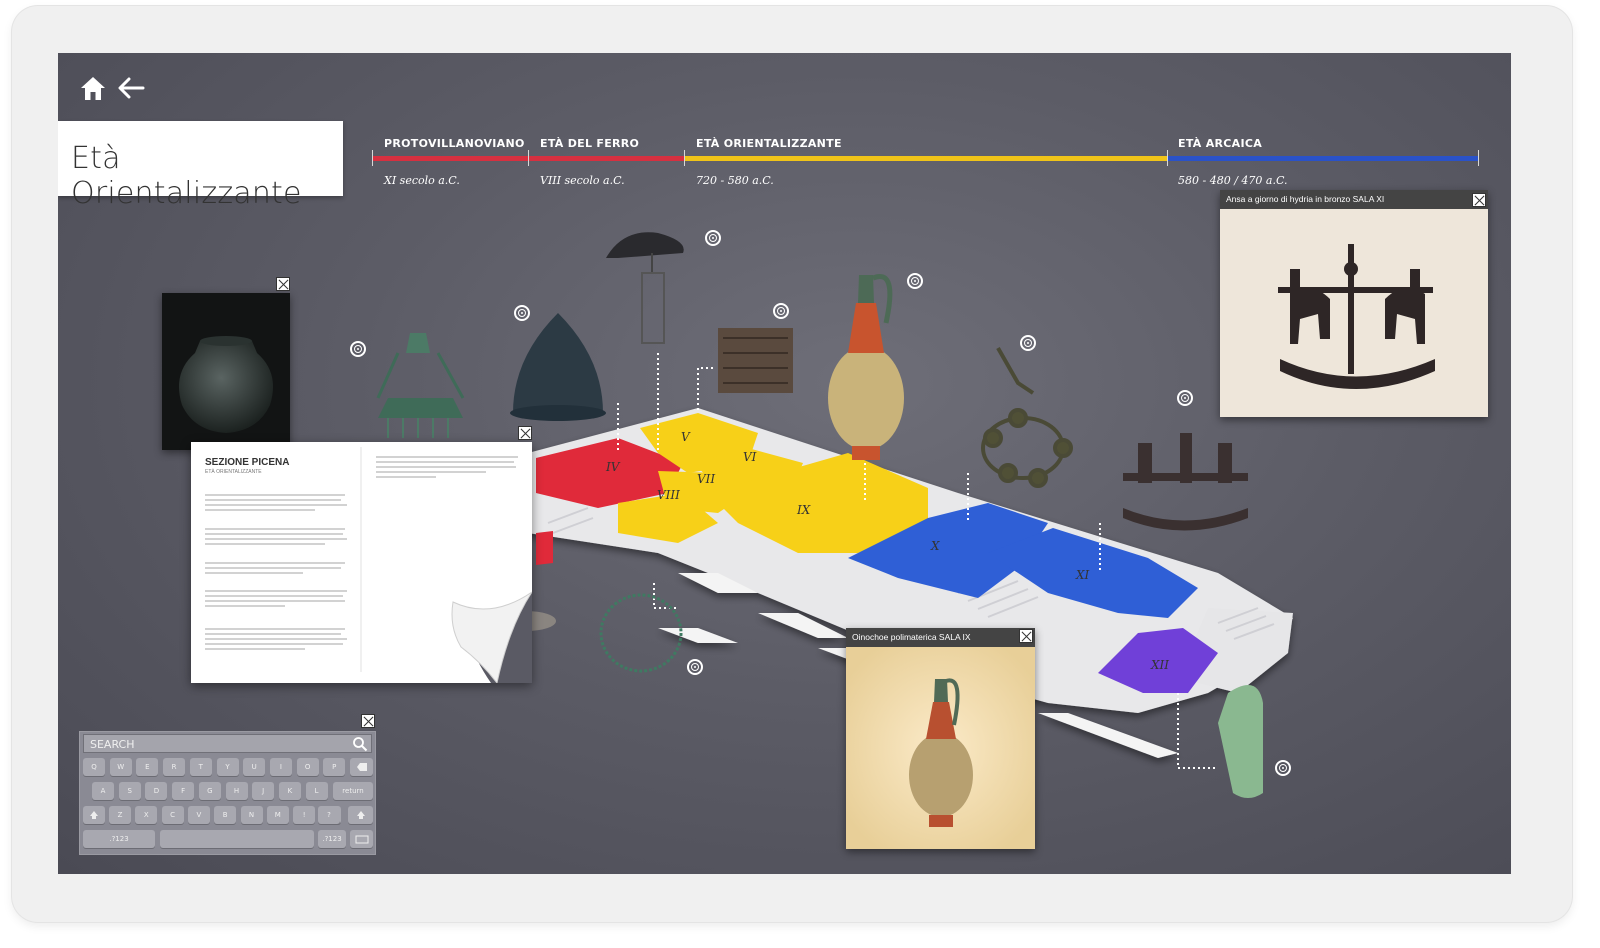 This screenshot has width=1600, height=948. I want to click on keyboard-key: ?, so click(329, 815).